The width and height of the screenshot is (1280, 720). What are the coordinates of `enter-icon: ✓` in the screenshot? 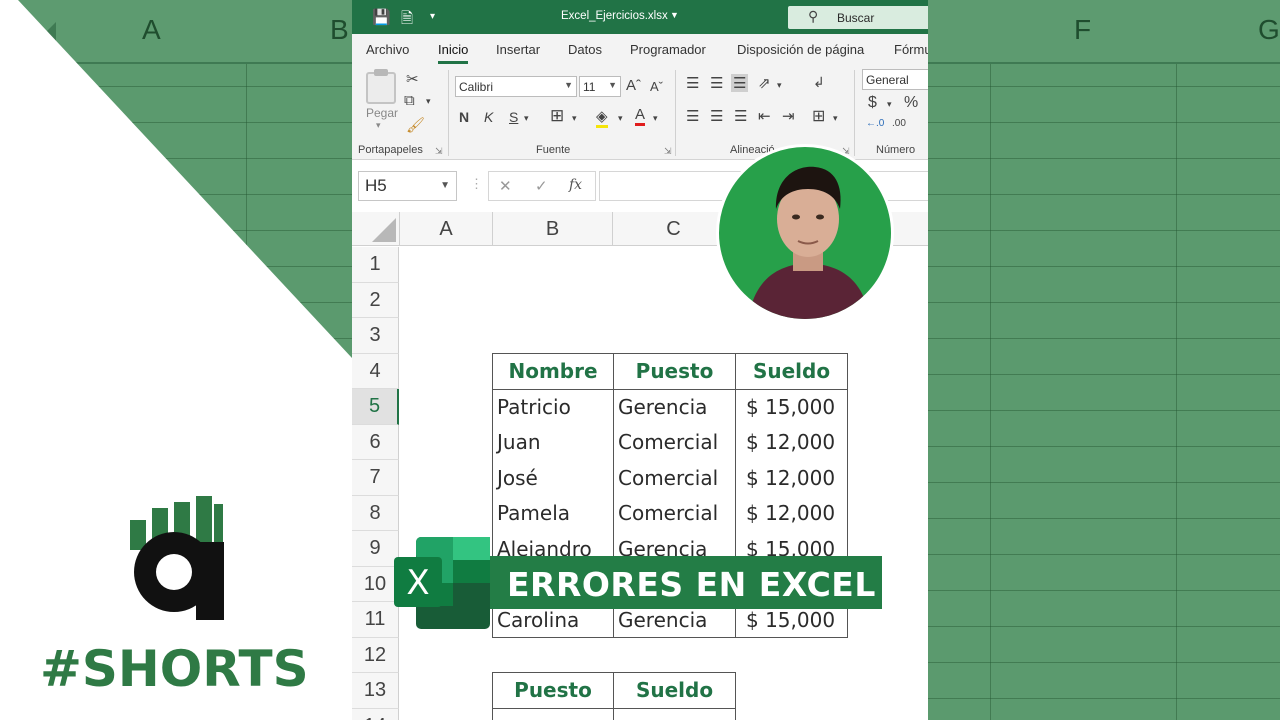 It's located at (541, 186).